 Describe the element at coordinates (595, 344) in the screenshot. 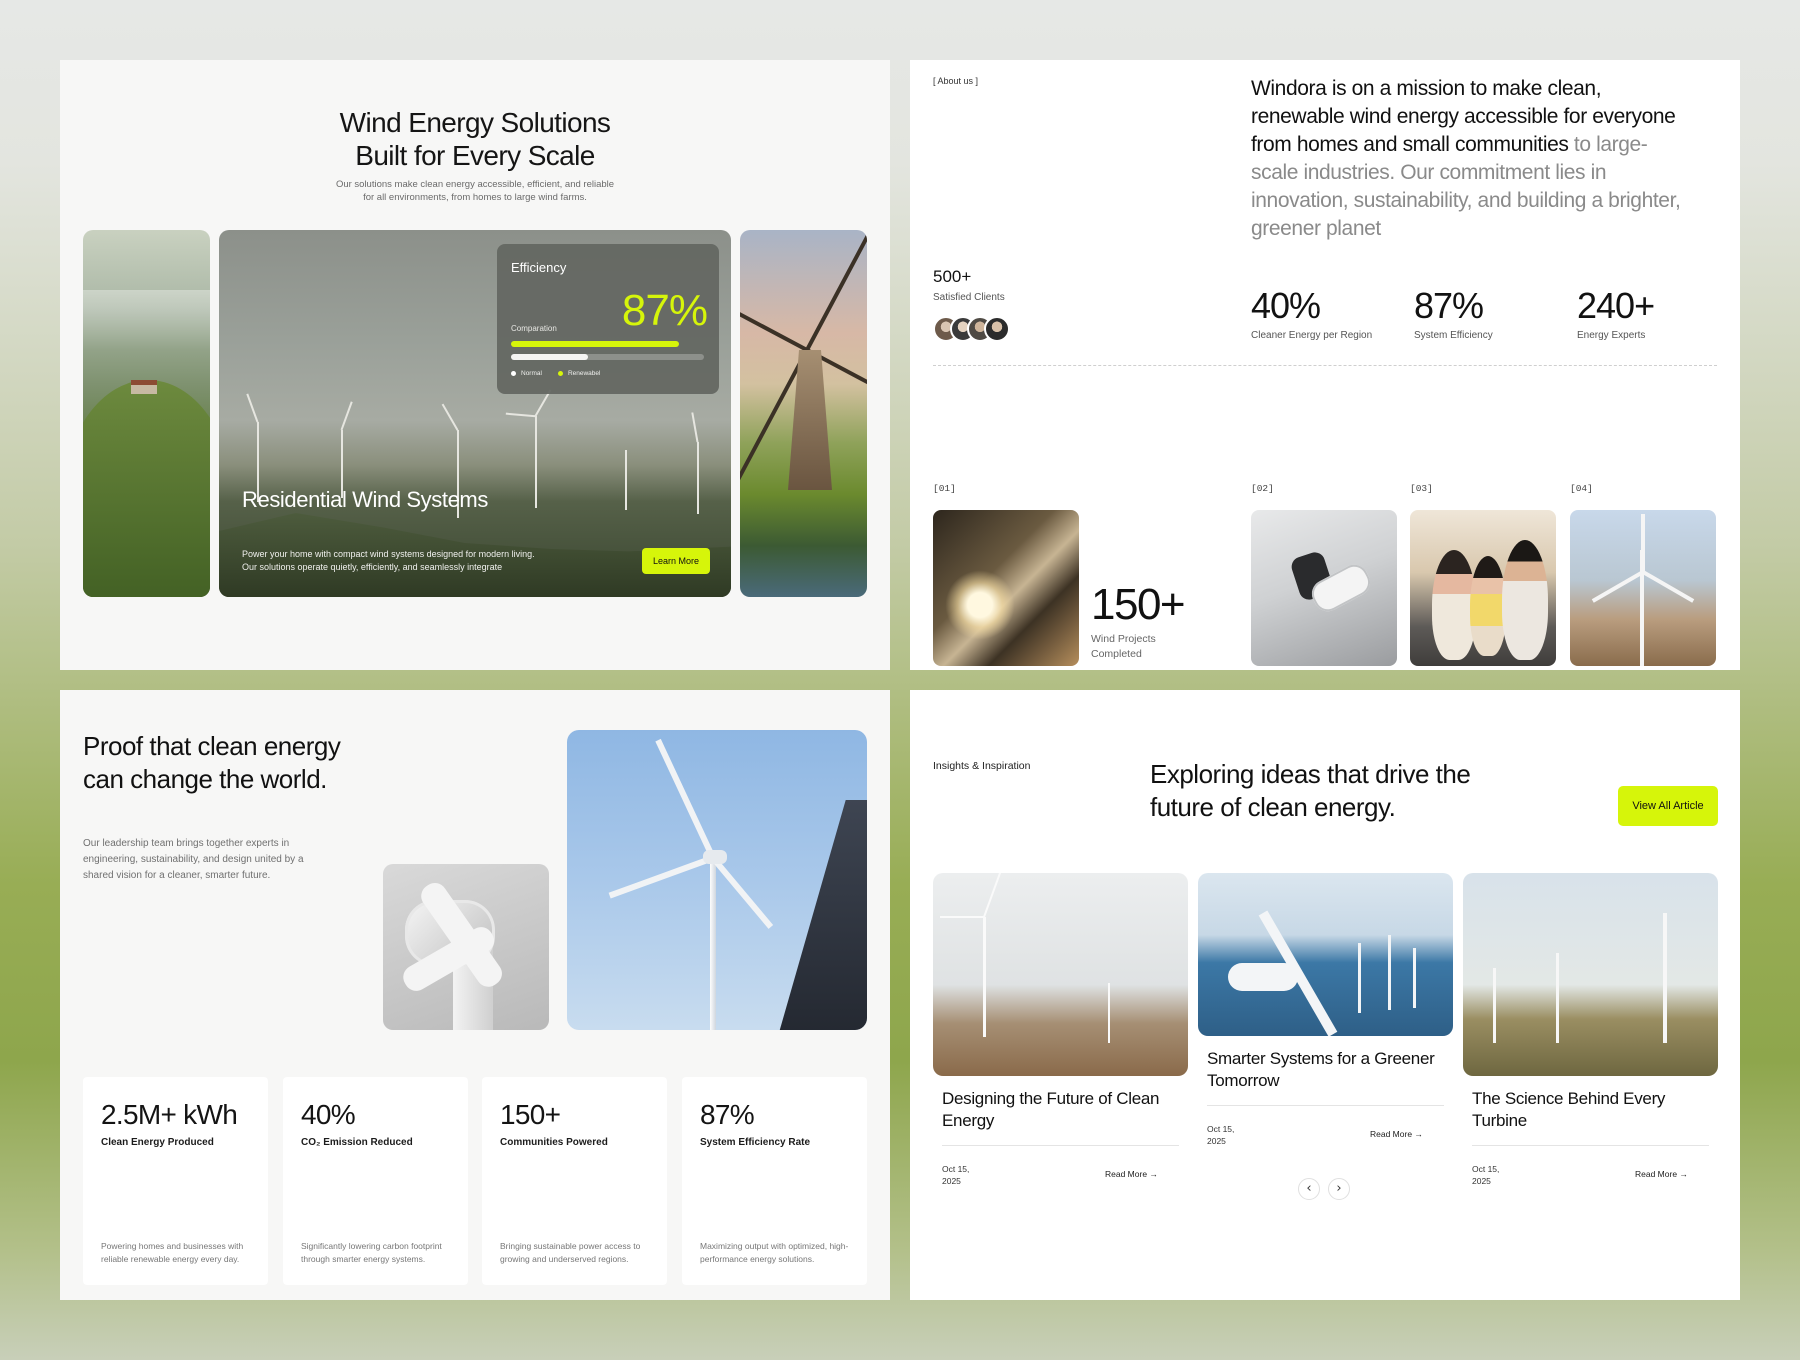

I see `renewable-bar-fill` at that location.